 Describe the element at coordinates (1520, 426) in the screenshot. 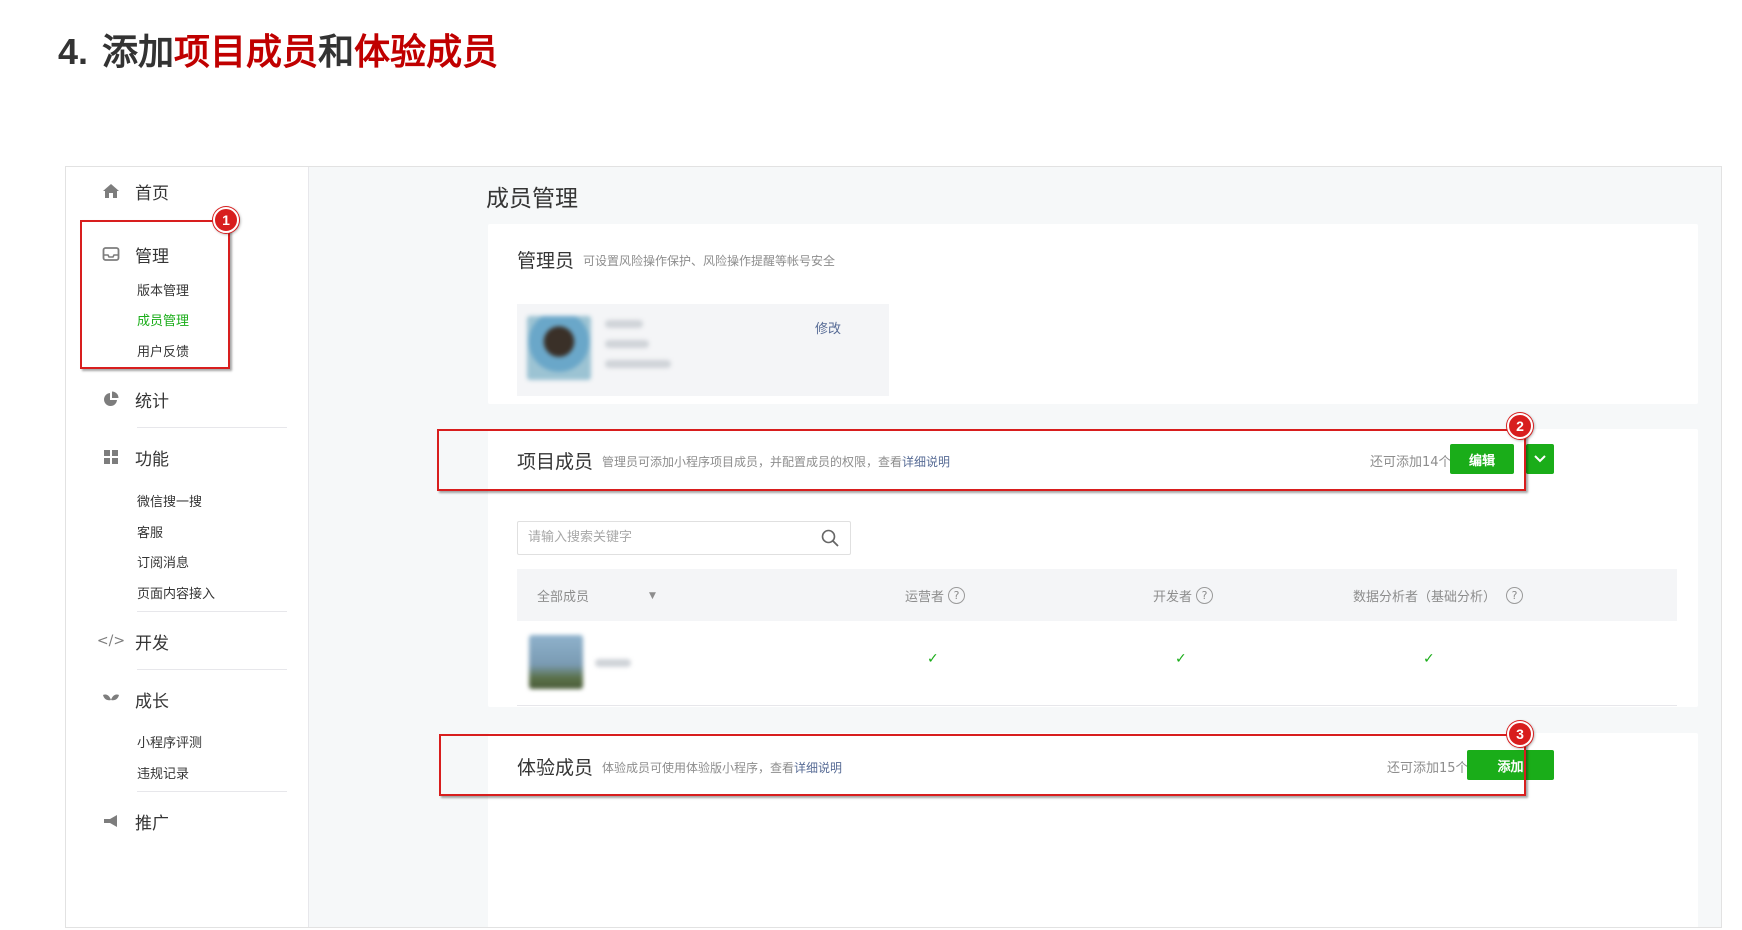

I see `annotation-badge-2: 2` at that location.